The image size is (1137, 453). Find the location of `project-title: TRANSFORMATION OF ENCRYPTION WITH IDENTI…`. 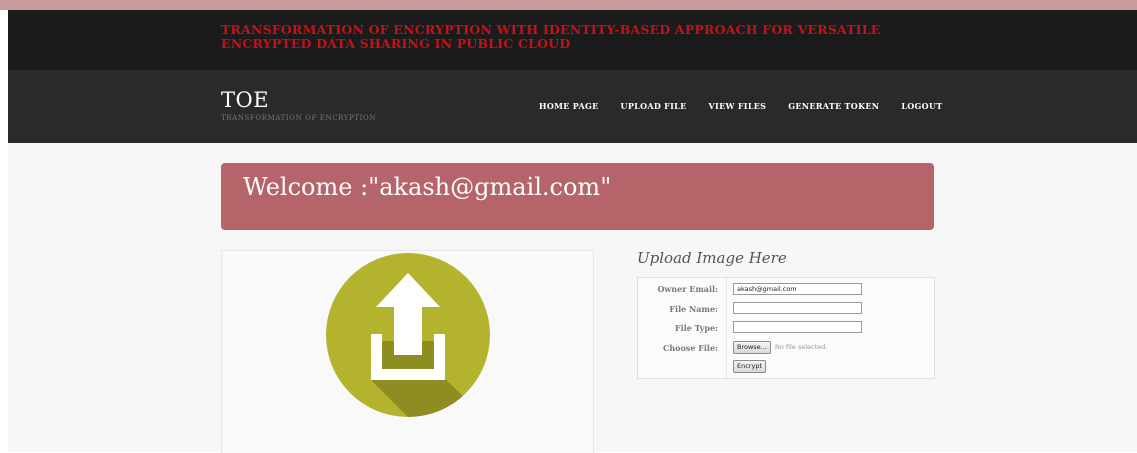

project-title: TRANSFORMATION OF ENCRYPTION WITH IDENTI… is located at coordinates (551, 36).